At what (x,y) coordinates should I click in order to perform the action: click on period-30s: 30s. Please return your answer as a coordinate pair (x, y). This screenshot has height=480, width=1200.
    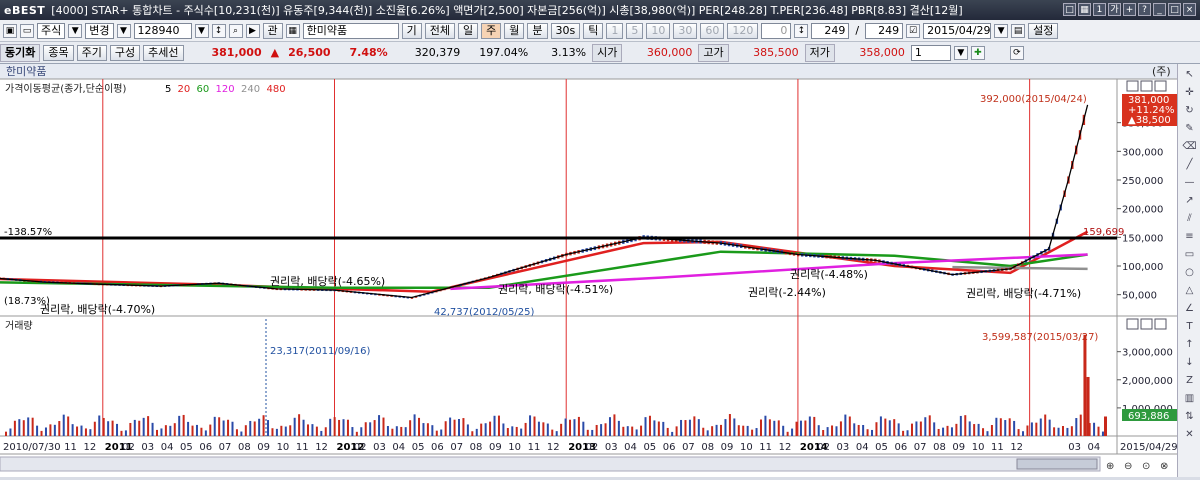
    Looking at the image, I should click on (565, 30).